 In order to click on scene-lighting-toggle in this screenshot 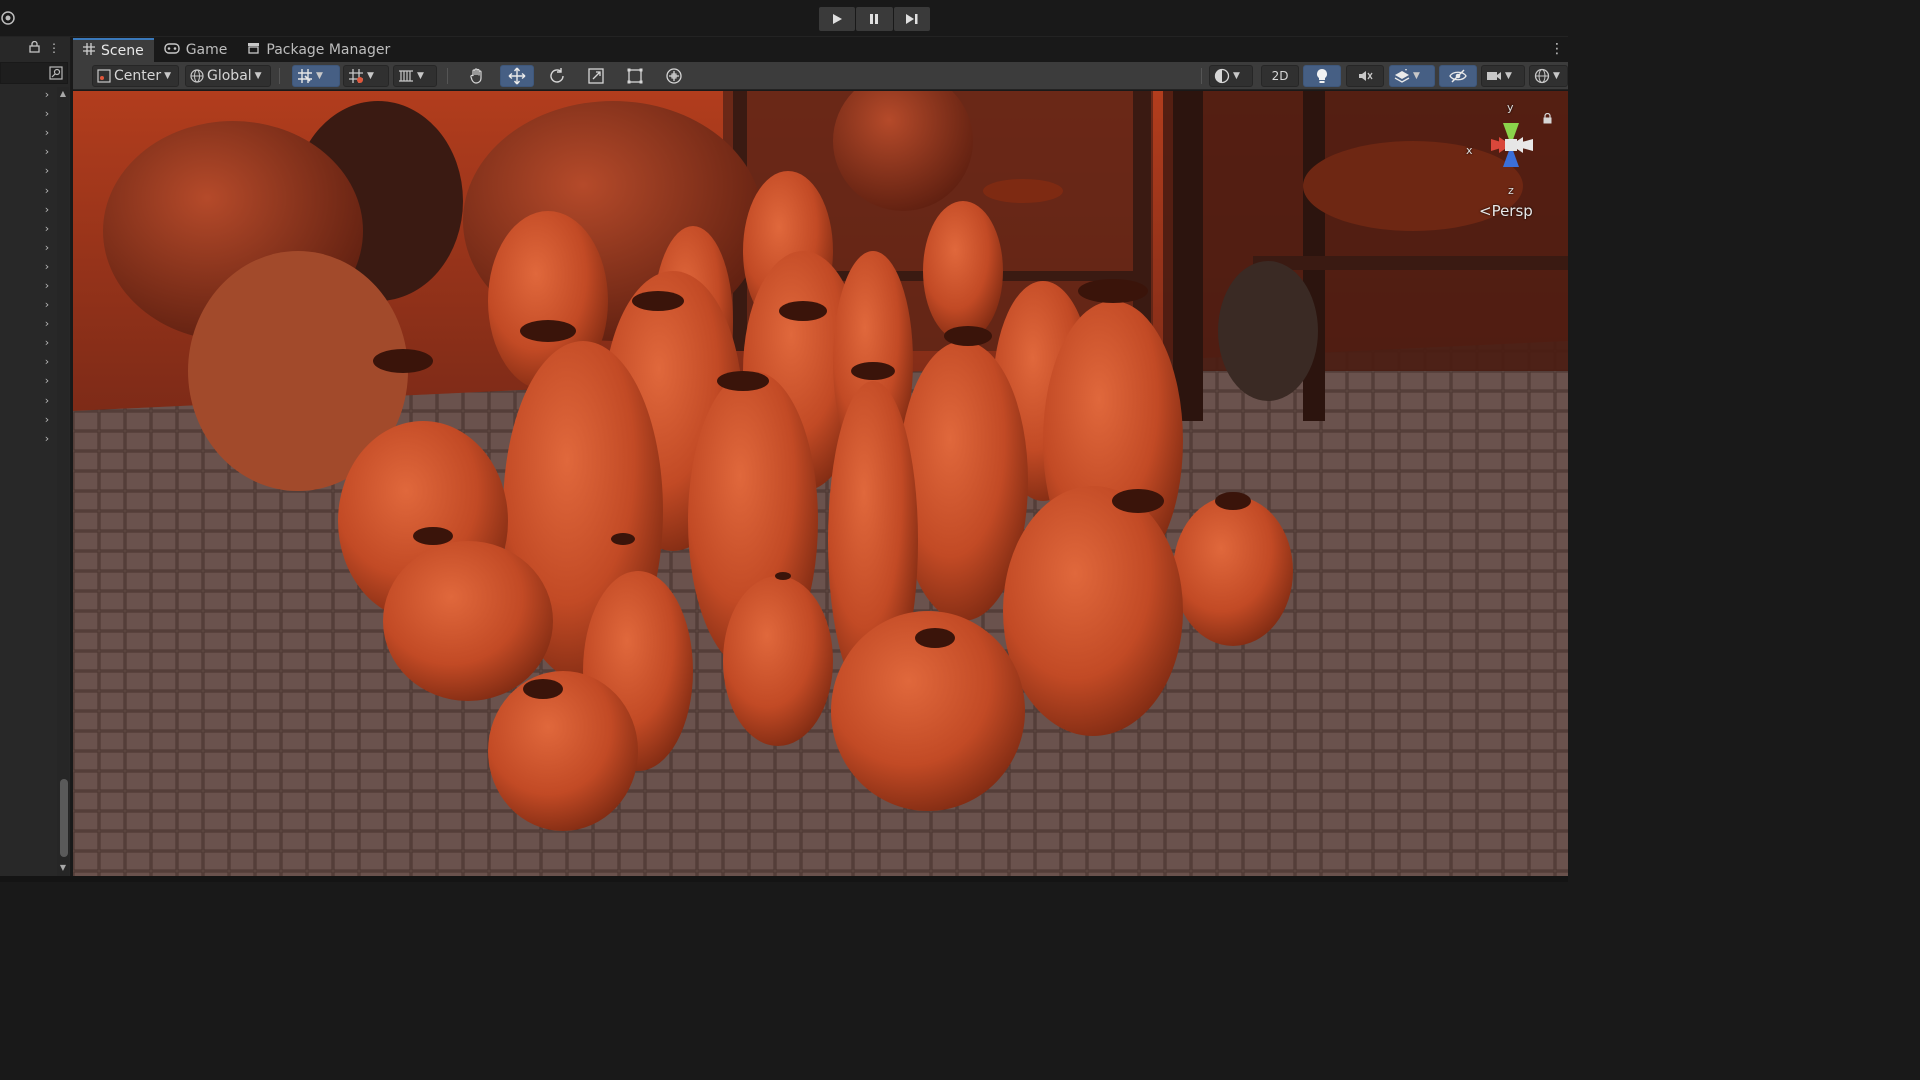, I will do `click(1322, 76)`.